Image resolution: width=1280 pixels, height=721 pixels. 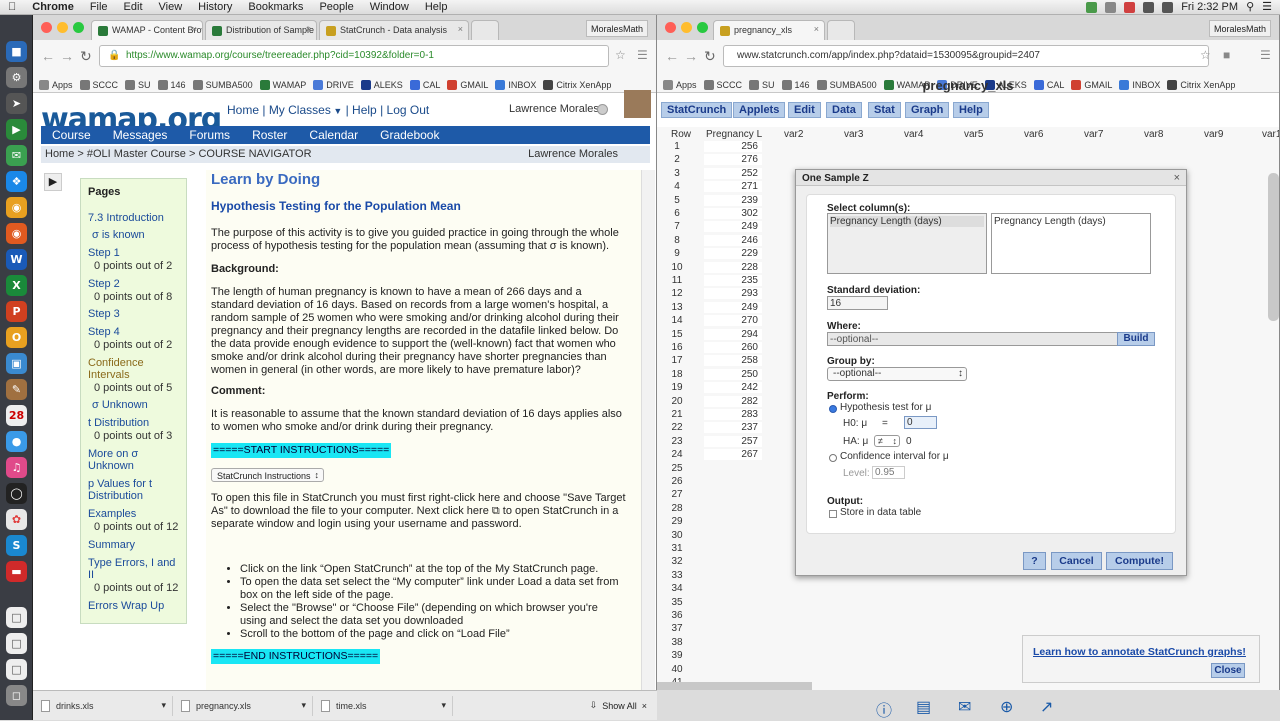 What do you see at coordinates (226, 84) in the screenshot?
I see `bookmark-sumba500: SUMBA500` at bounding box center [226, 84].